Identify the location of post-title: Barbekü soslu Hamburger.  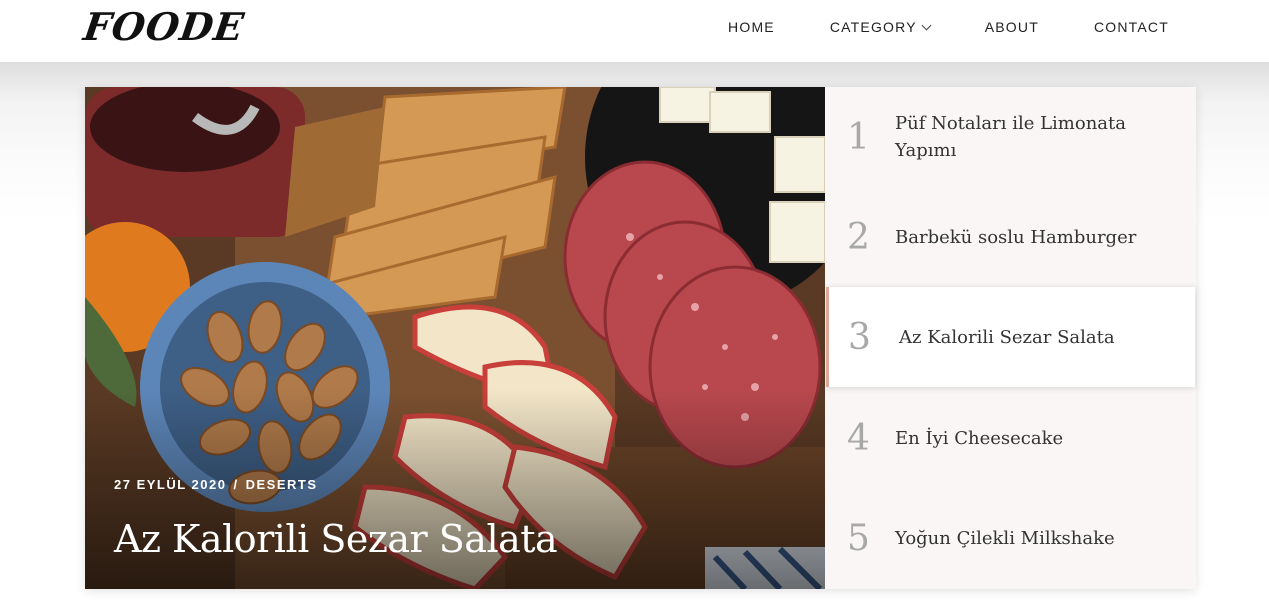
(1016, 237).